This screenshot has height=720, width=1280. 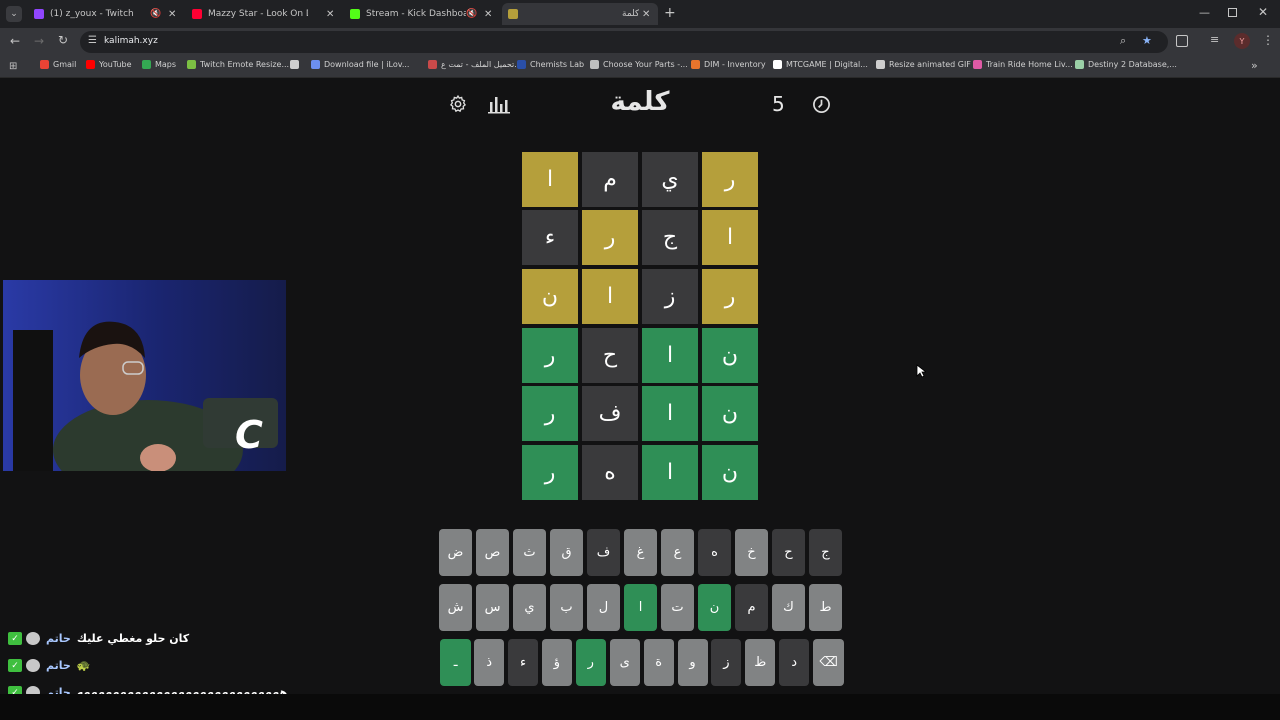 What do you see at coordinates (778, 104) in the screenshot?
I see `streak-counter: 5` at bounding box center [778, 104].